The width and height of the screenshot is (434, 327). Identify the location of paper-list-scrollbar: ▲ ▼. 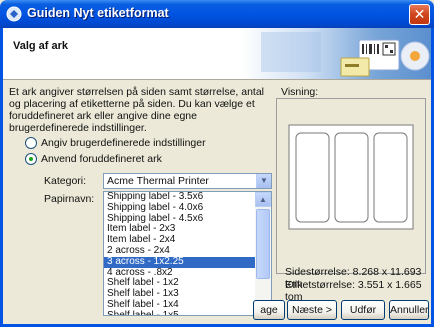
(263, 253).